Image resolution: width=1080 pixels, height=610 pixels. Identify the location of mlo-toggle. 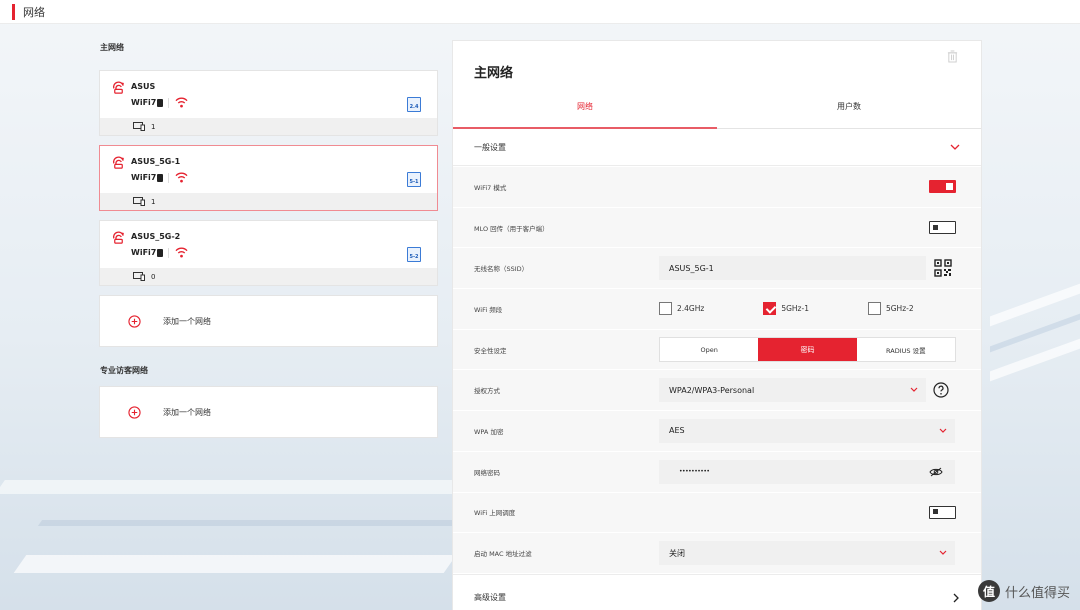
(942, 228).